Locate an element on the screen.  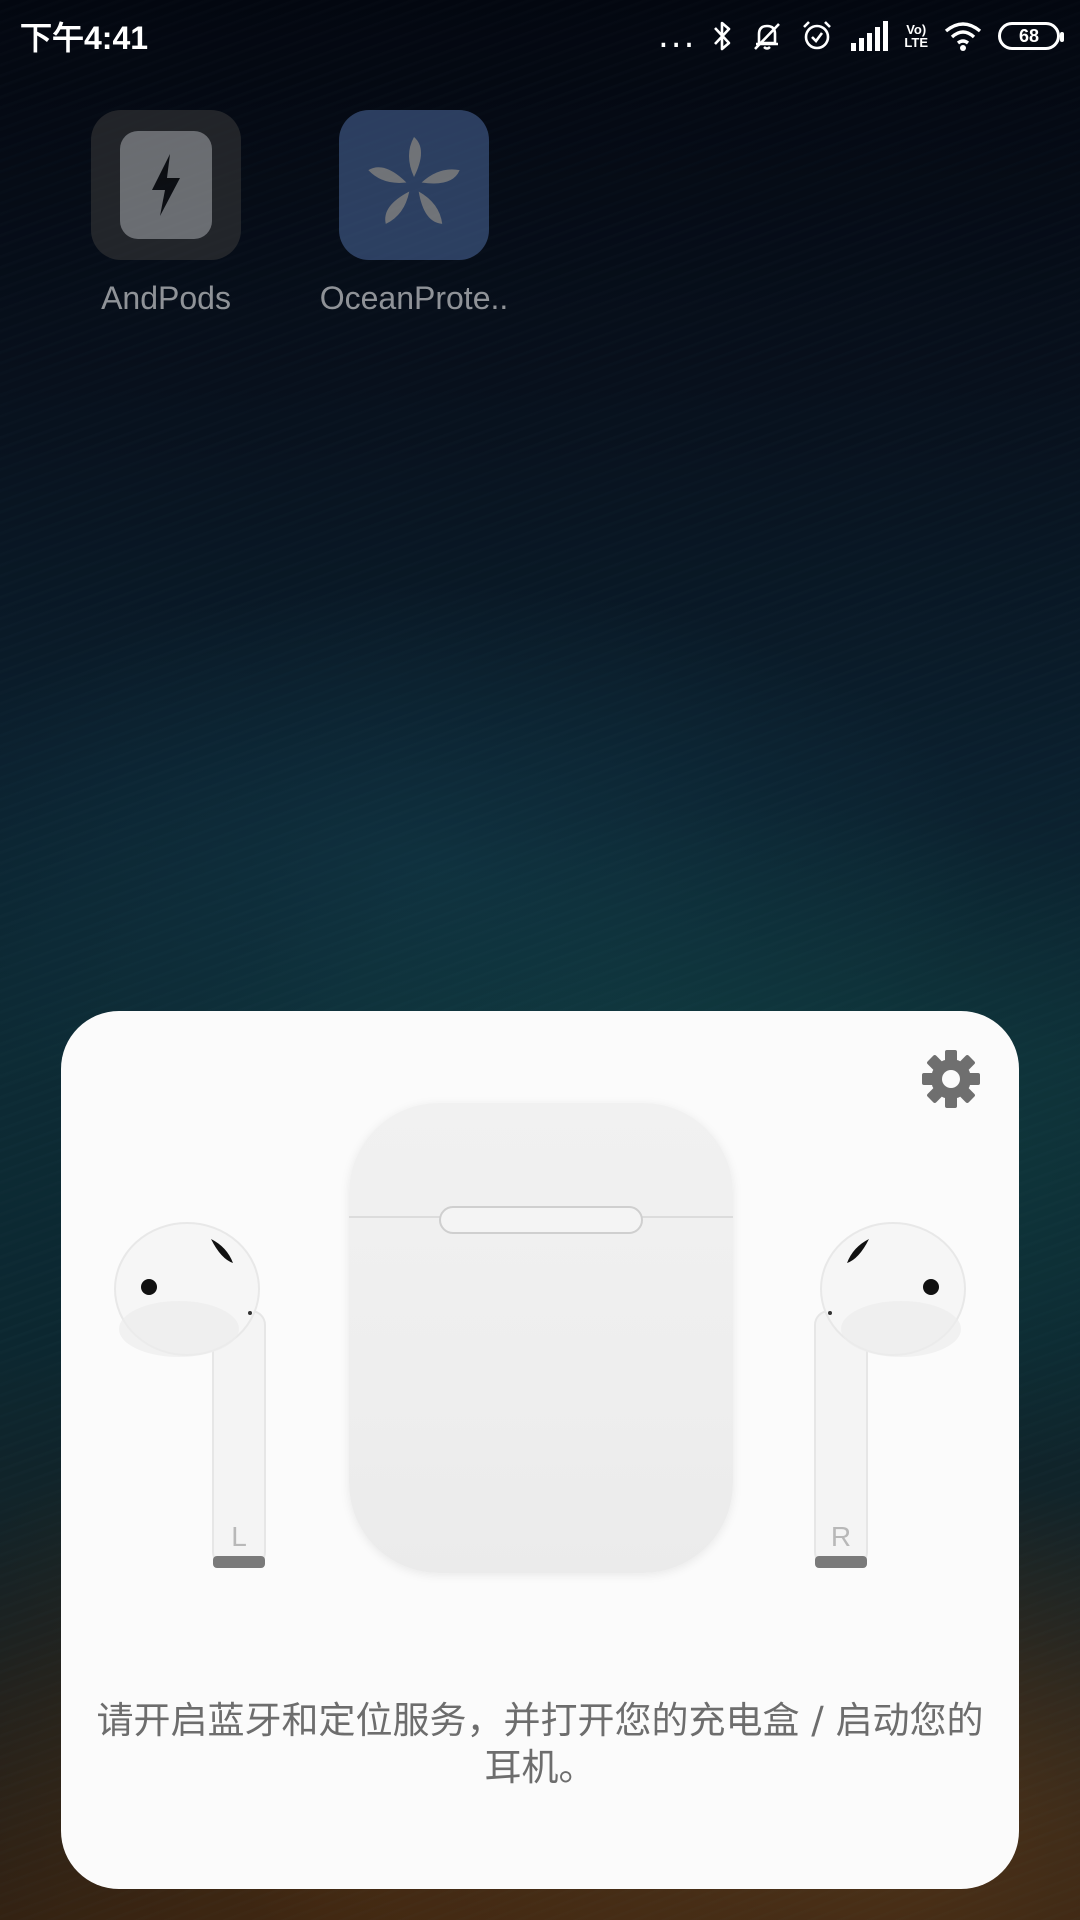
left-airpod-image is located at coordinates (190, 1395).